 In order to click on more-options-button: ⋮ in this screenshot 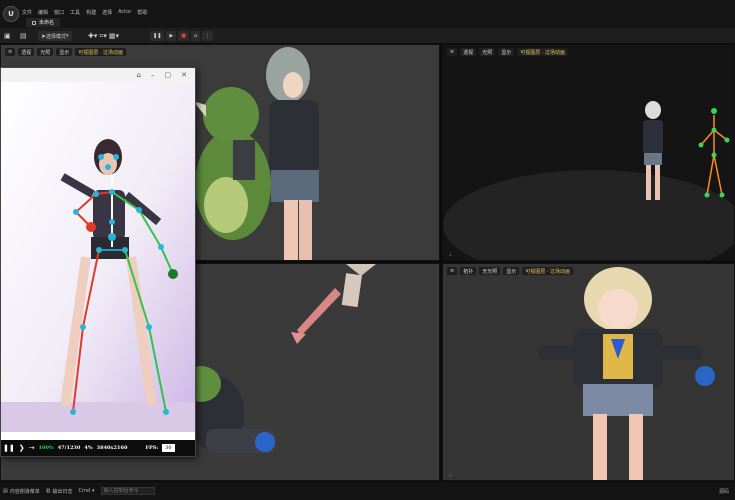, I will do `click(208, 36)`.